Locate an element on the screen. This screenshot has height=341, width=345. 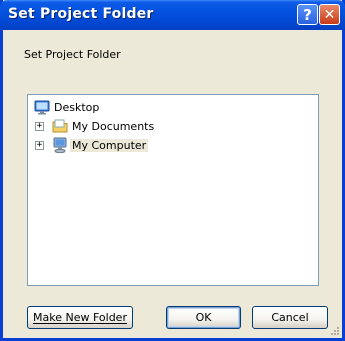
tree-item-my-documents: + My Documents is located at coordinates (95, 126).